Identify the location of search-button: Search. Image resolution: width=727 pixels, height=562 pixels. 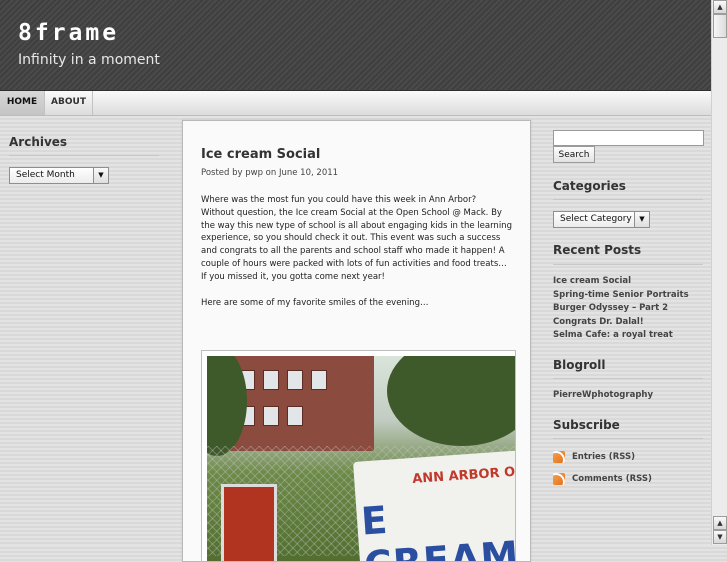
(574, 154).